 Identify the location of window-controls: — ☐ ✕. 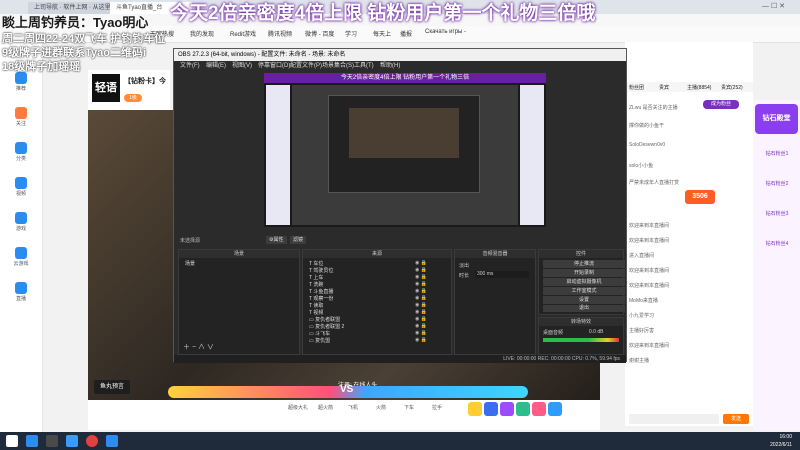
(777, 7).